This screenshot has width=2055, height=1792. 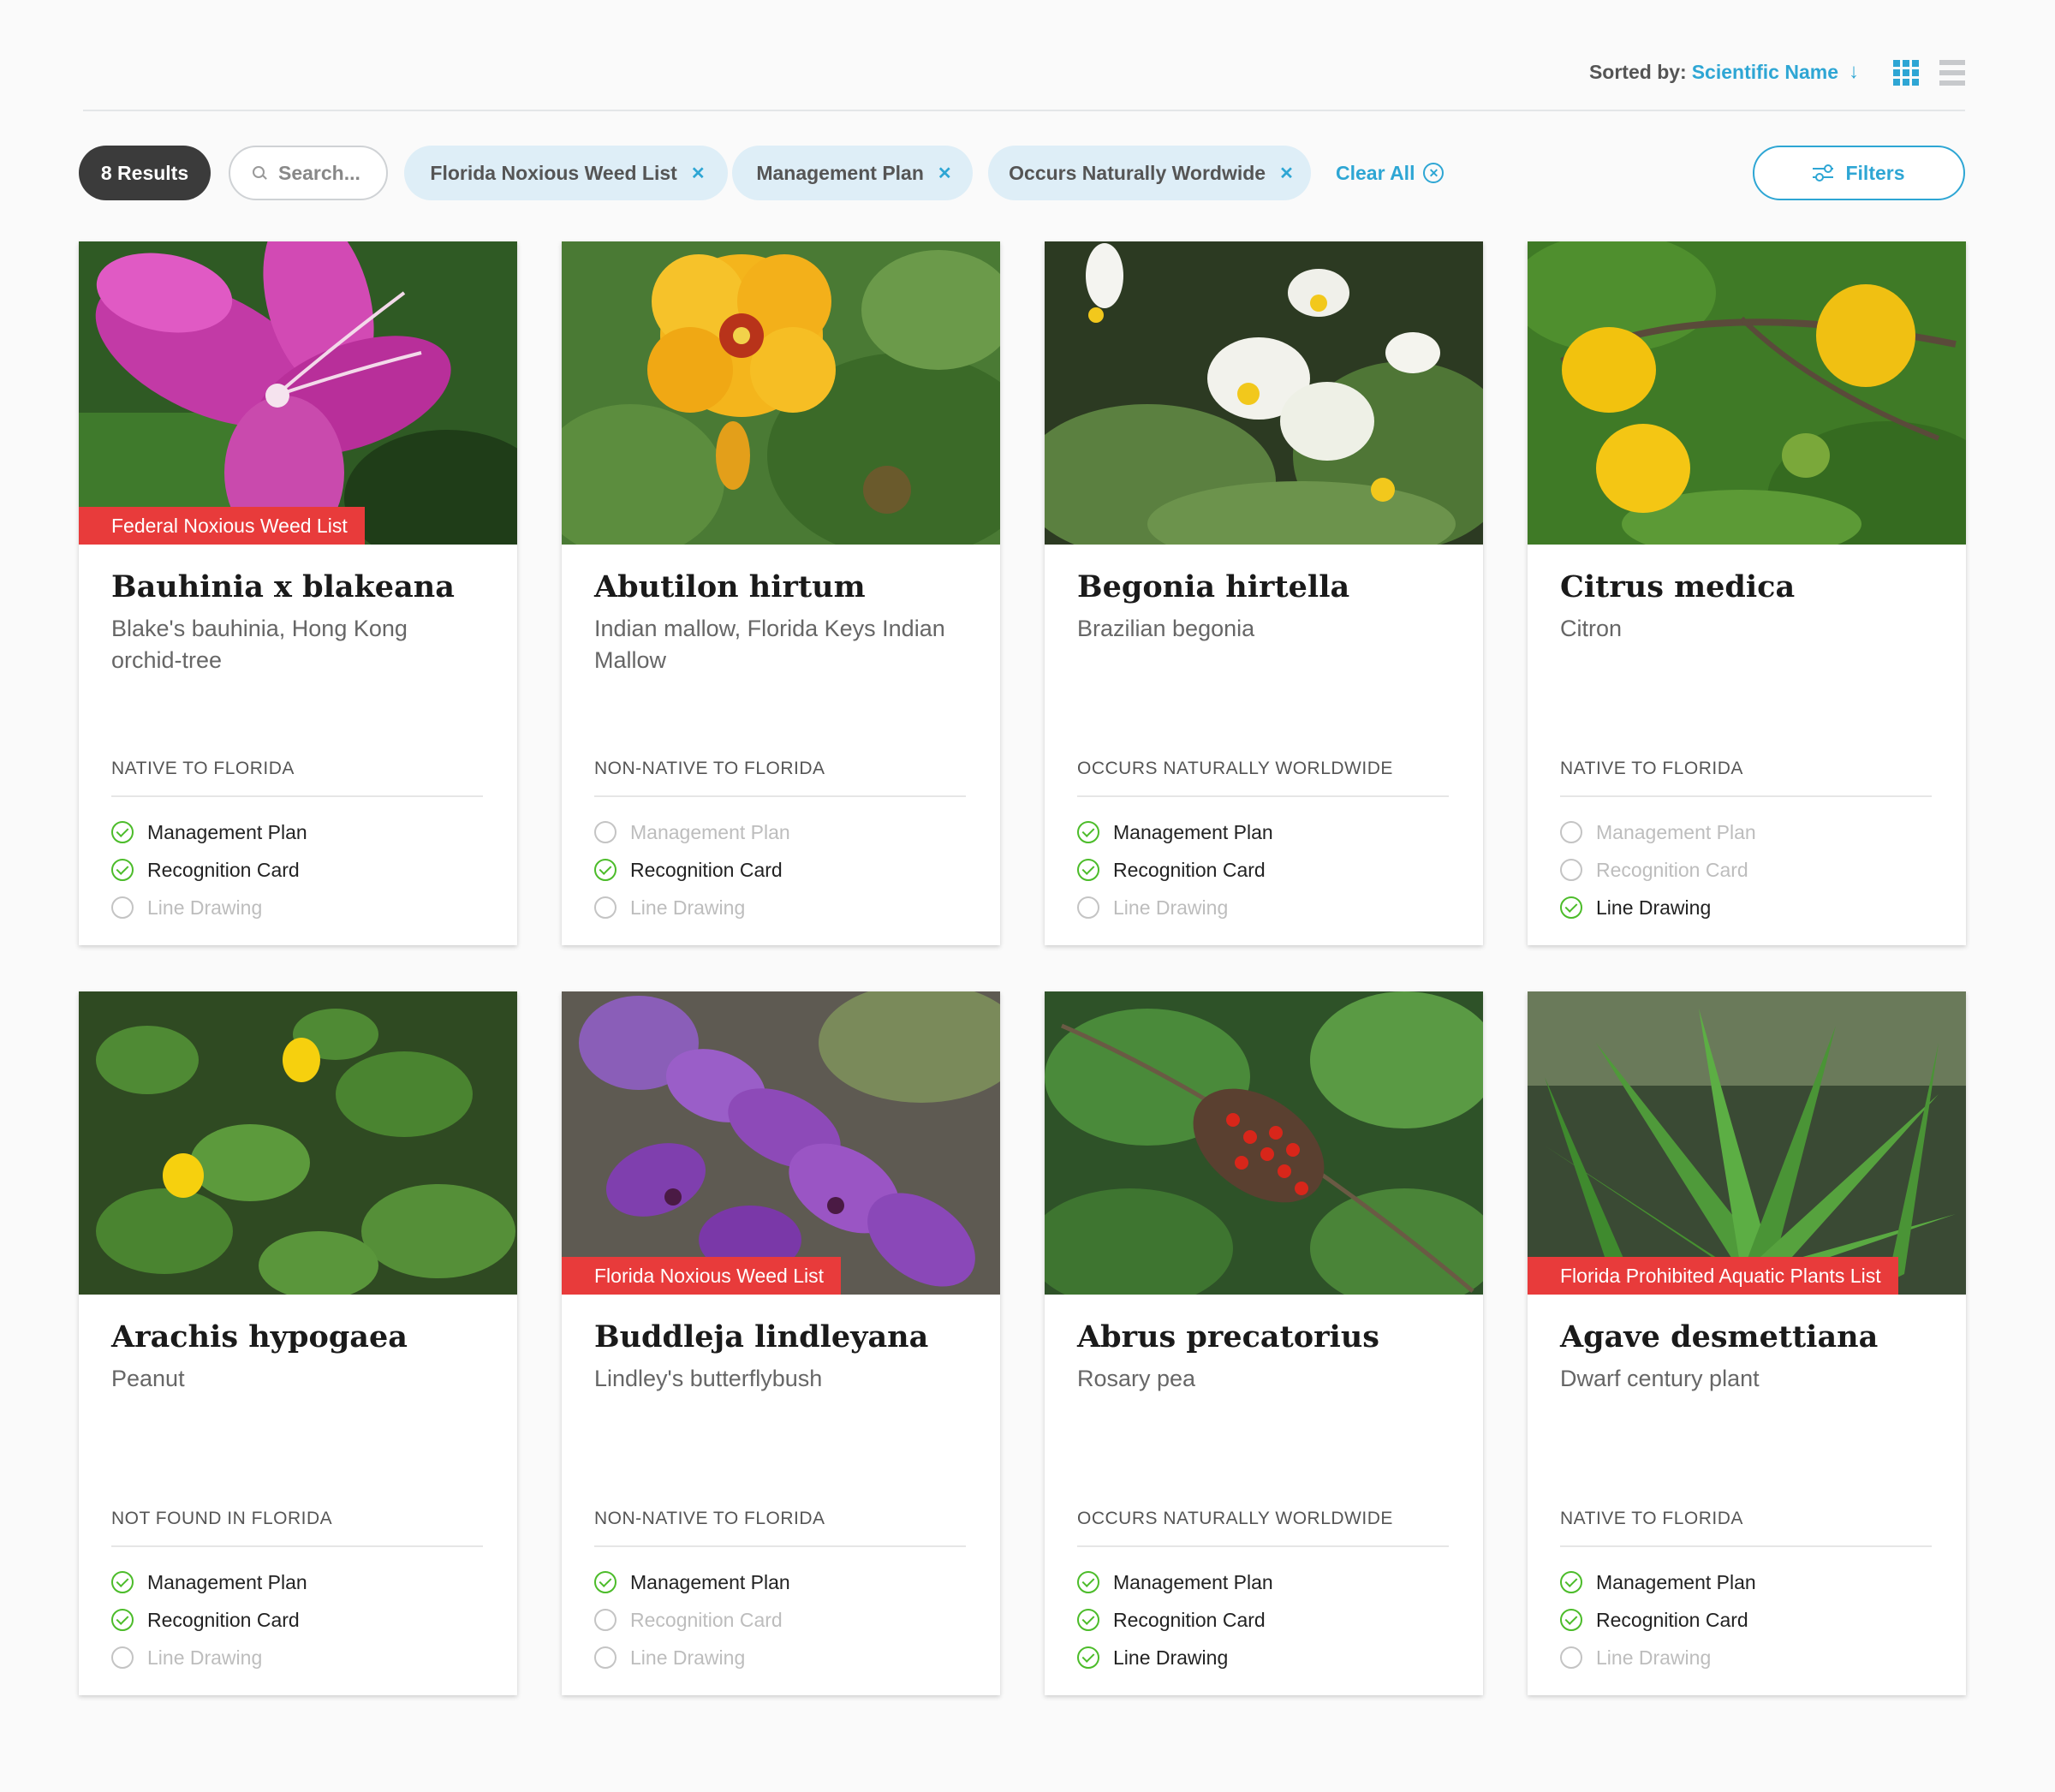 What do you see at coordinates (840, 172) in the screenshot?
I see `filter-chip-label: Management Plan` at bounding box center [840, 172].